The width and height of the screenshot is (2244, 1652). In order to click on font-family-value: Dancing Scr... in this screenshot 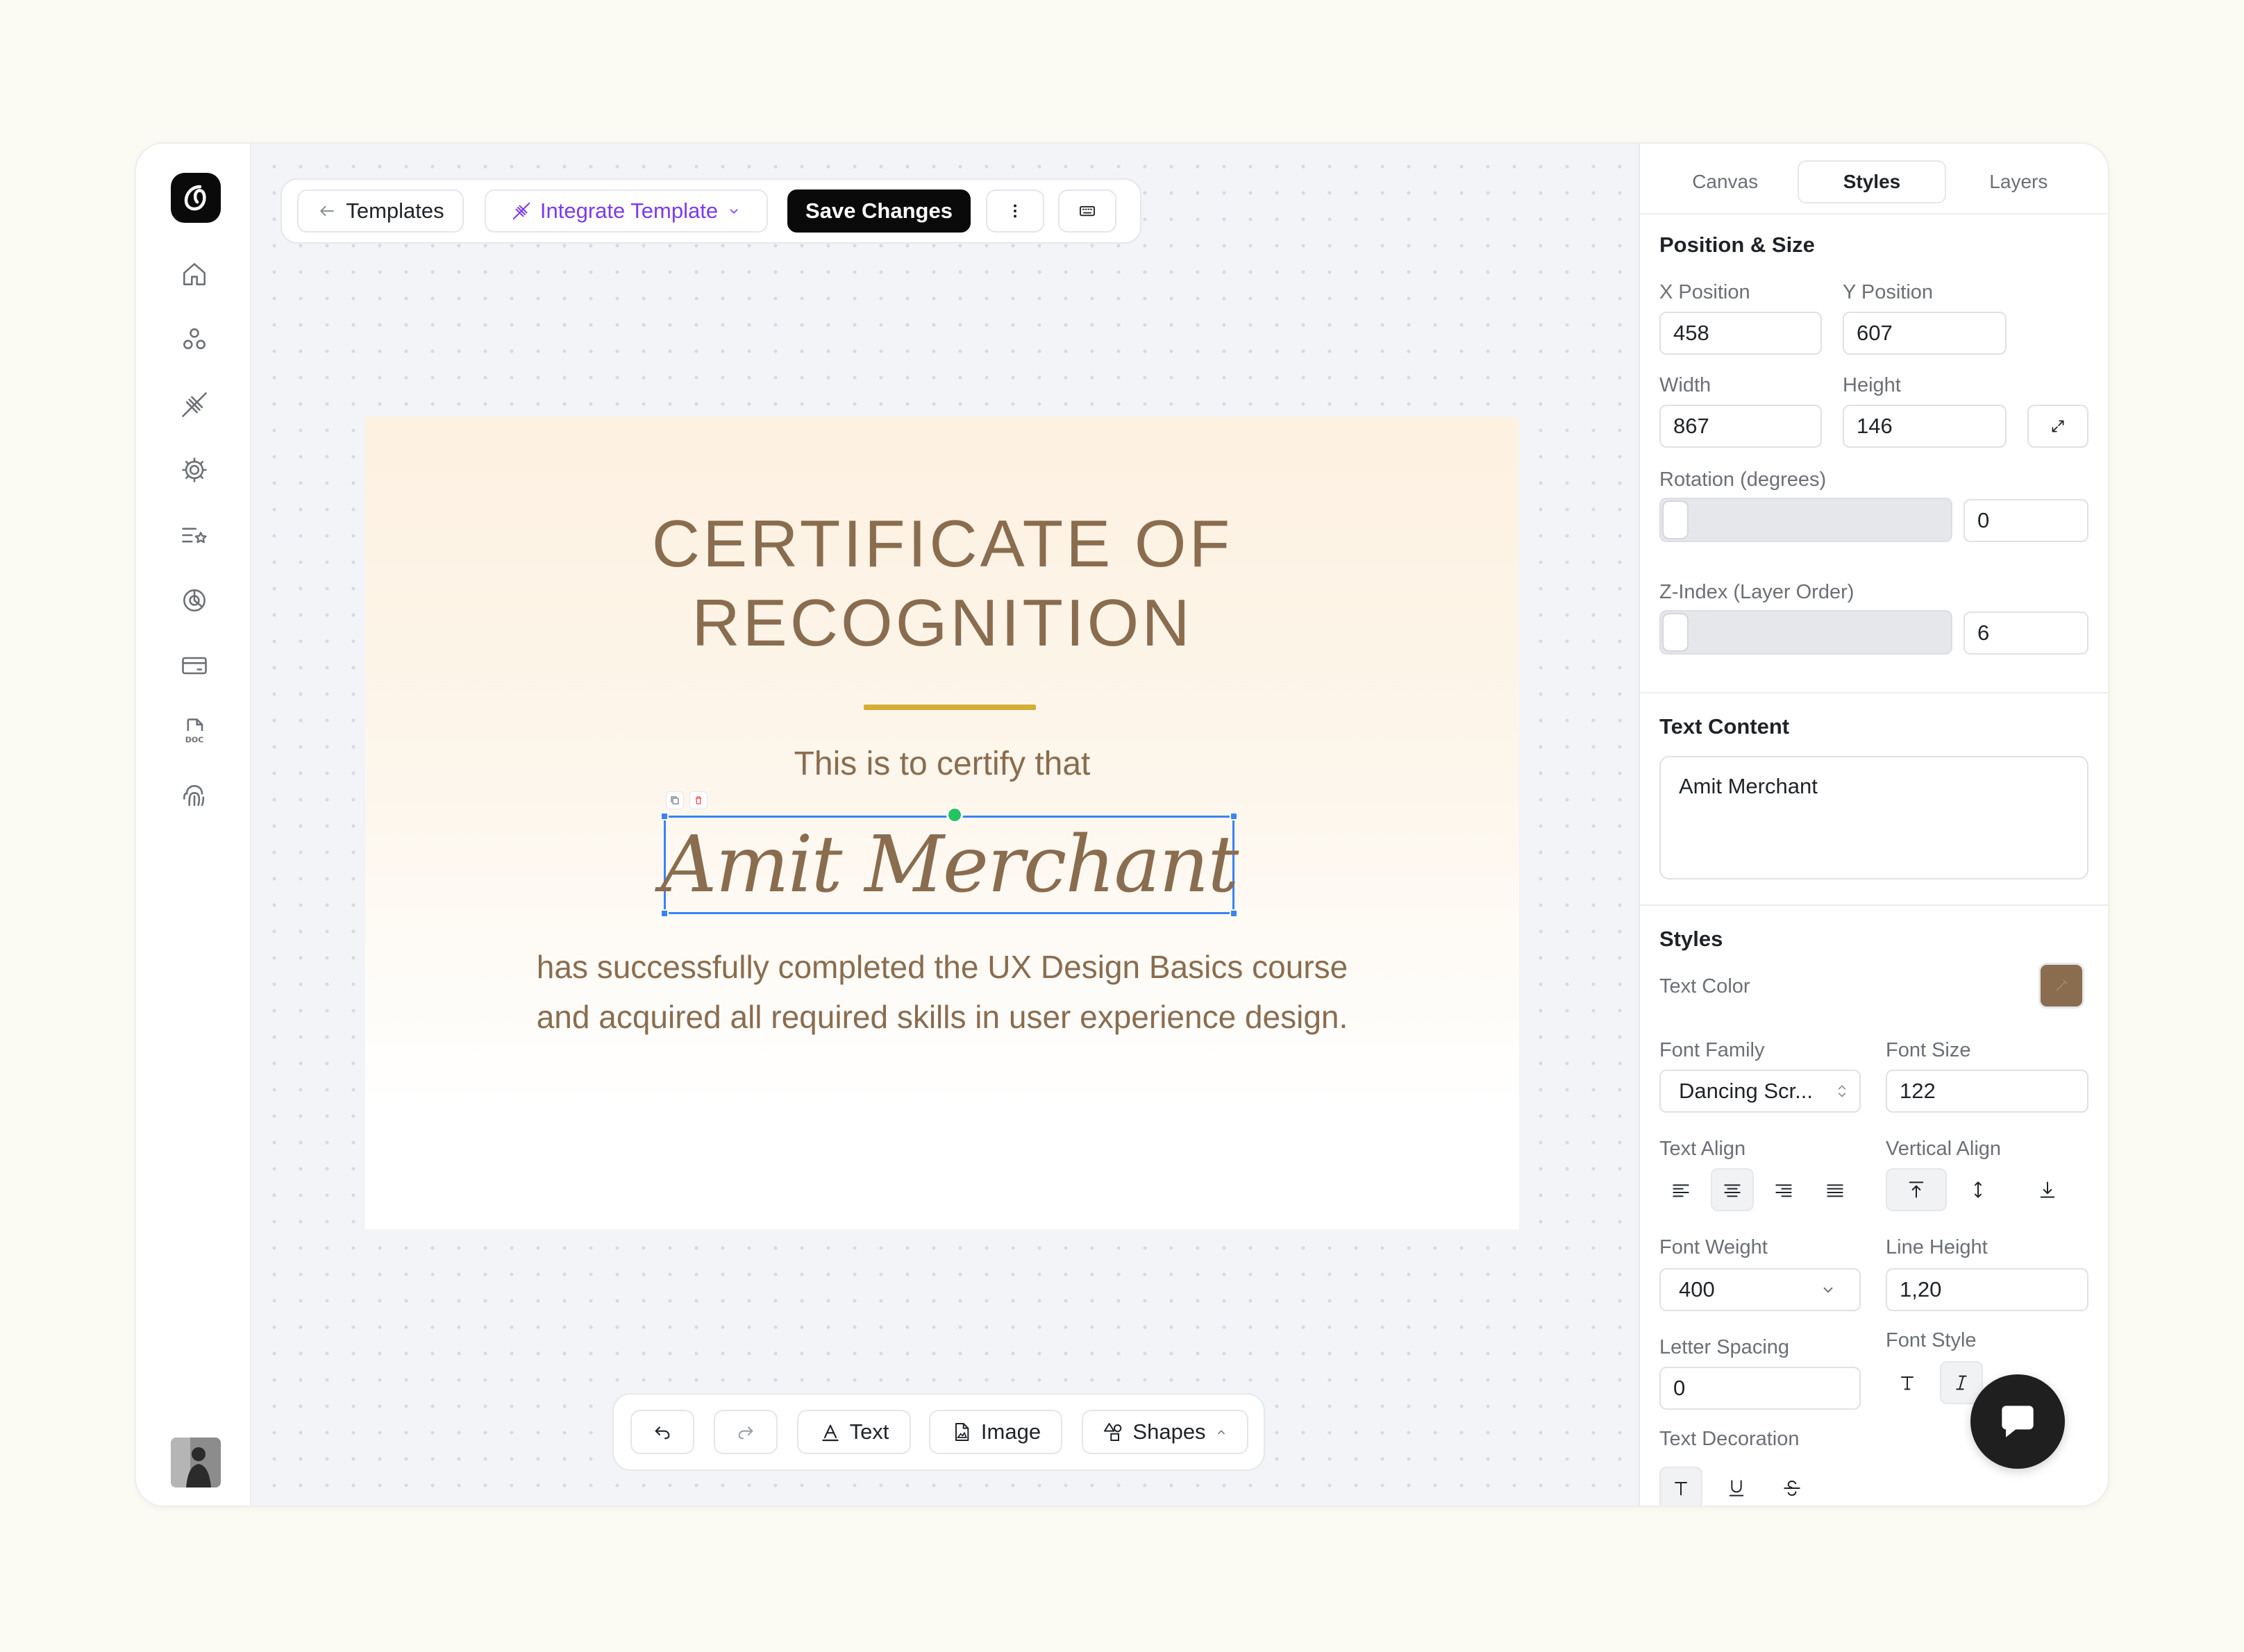, I will do `click(1746, 1091)`.